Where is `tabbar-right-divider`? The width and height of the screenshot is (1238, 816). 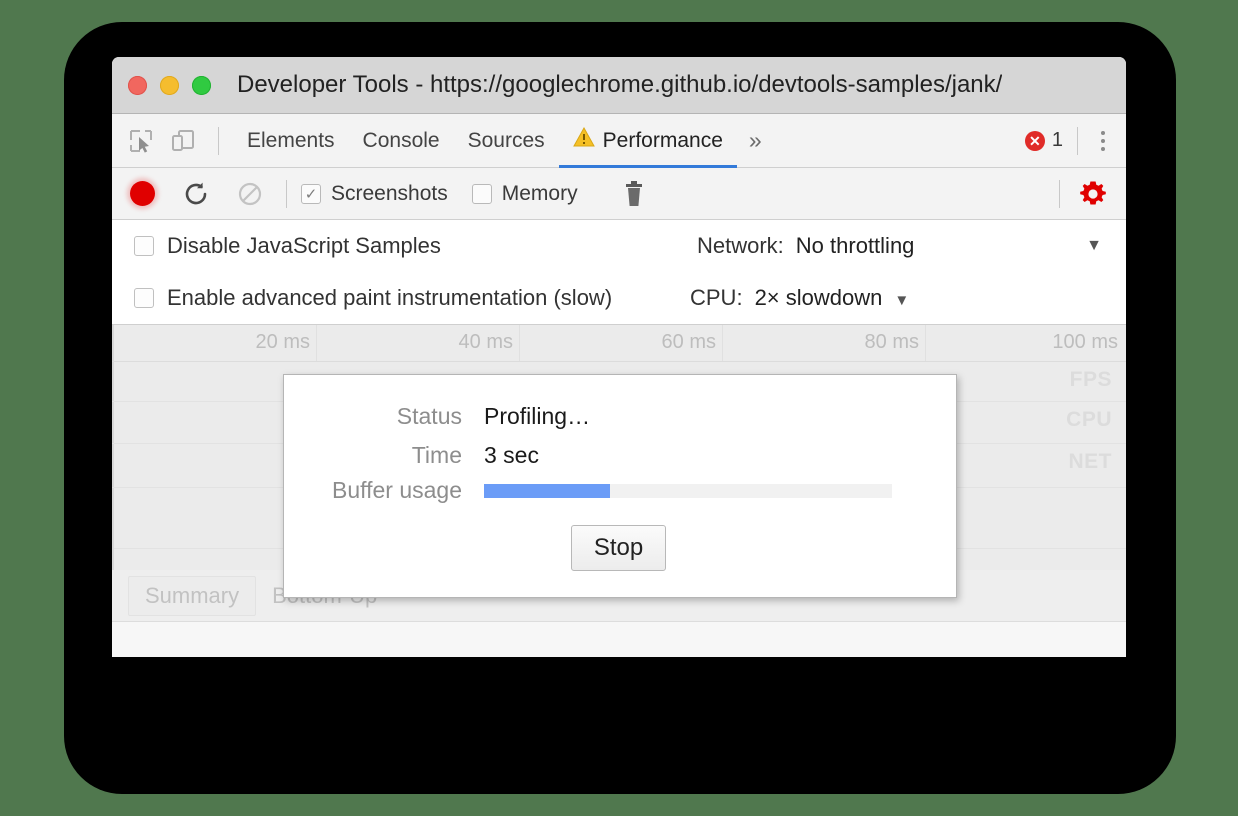 tabbar-right-divider is located at coordinates (1077, 140).